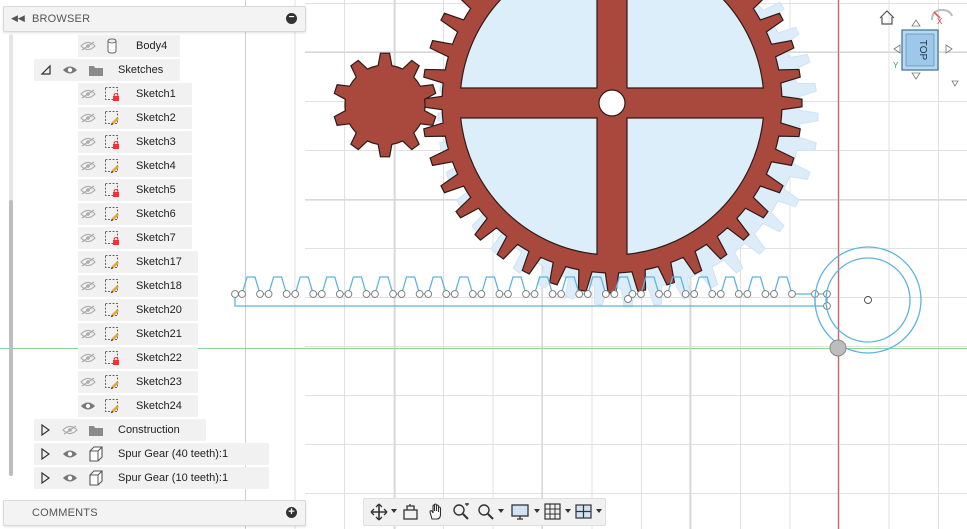 This screenshot has width=967, height=529. Describe the element at coordinates (525, 512) in the screenshot. I see `display-settings-icon` at that location.